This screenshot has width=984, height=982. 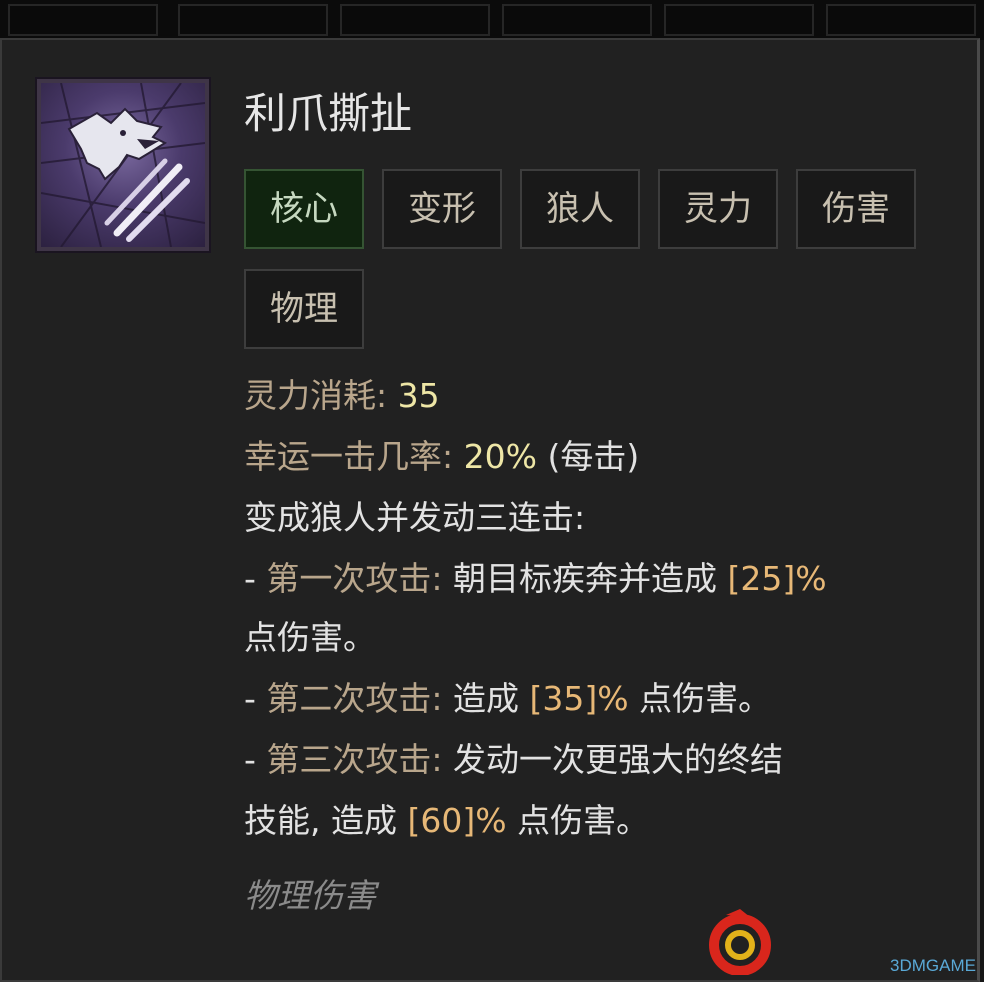 What do you see at coordinates (316, 395) in the screenshot?
I see `spirit-cost-label: 灵力消耗:` at bounding box center [316, 395].